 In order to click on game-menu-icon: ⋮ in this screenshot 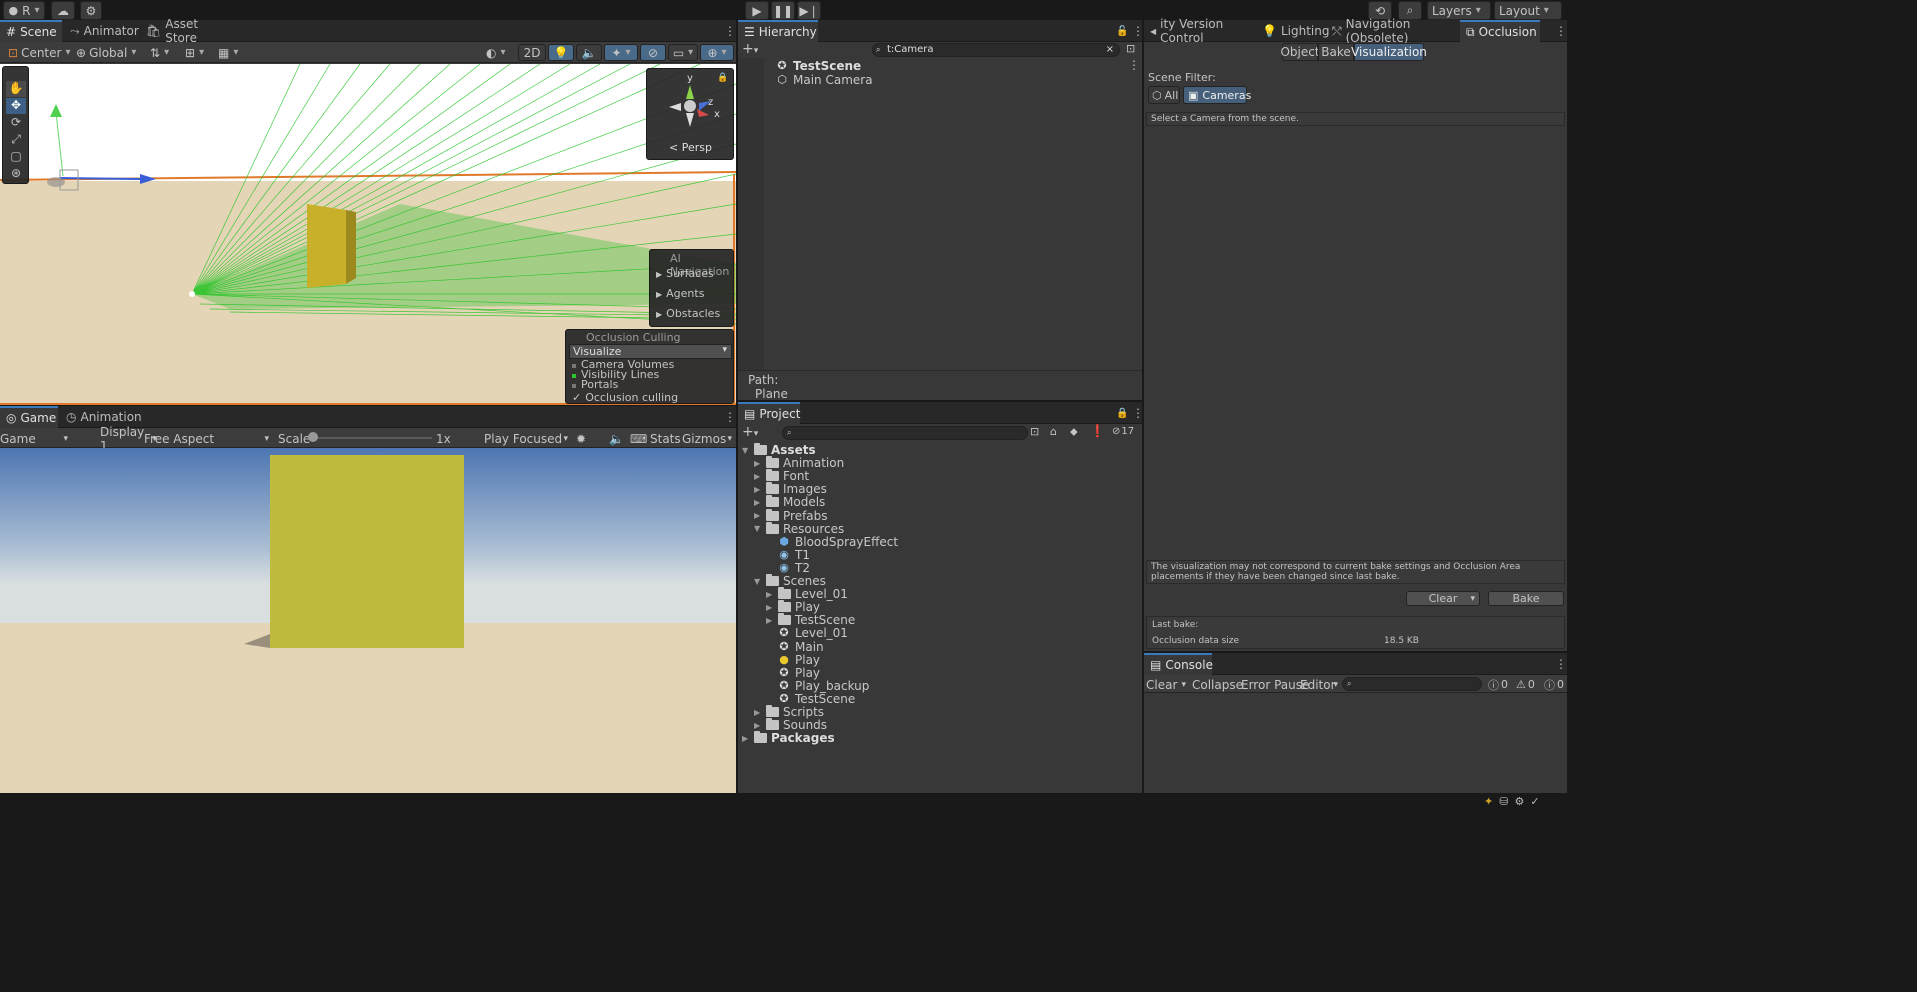, I will do `click(727, 417)`.